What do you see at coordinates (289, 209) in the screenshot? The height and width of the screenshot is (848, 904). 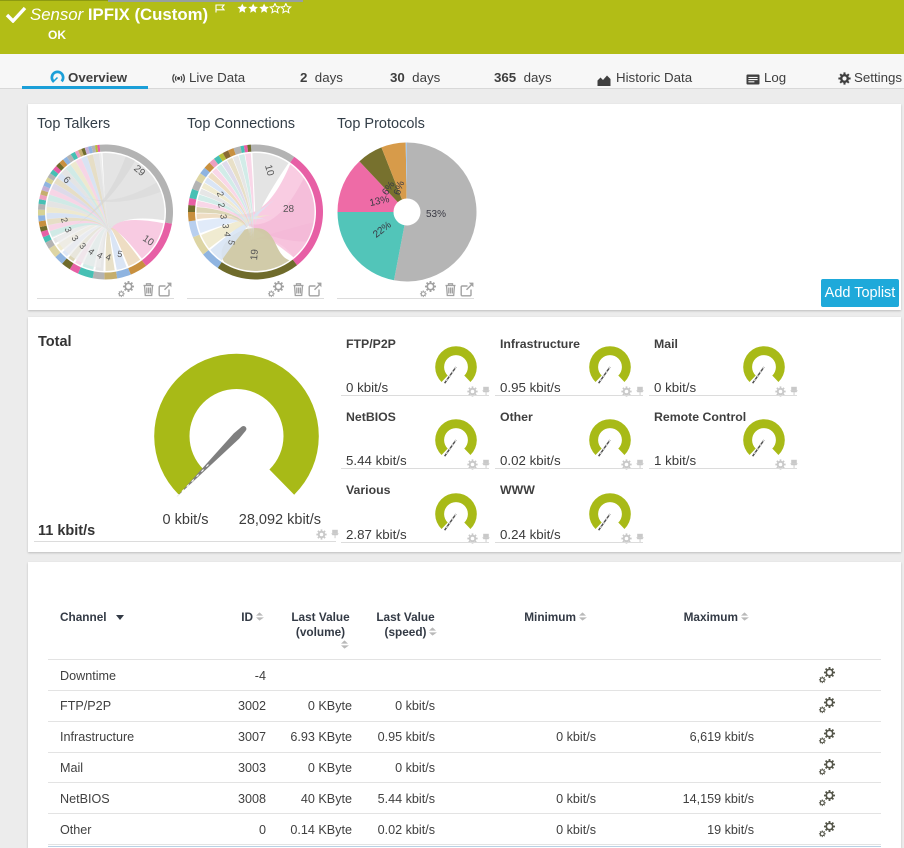 I see `svg-text: 28` at bounding box center [289, 209].